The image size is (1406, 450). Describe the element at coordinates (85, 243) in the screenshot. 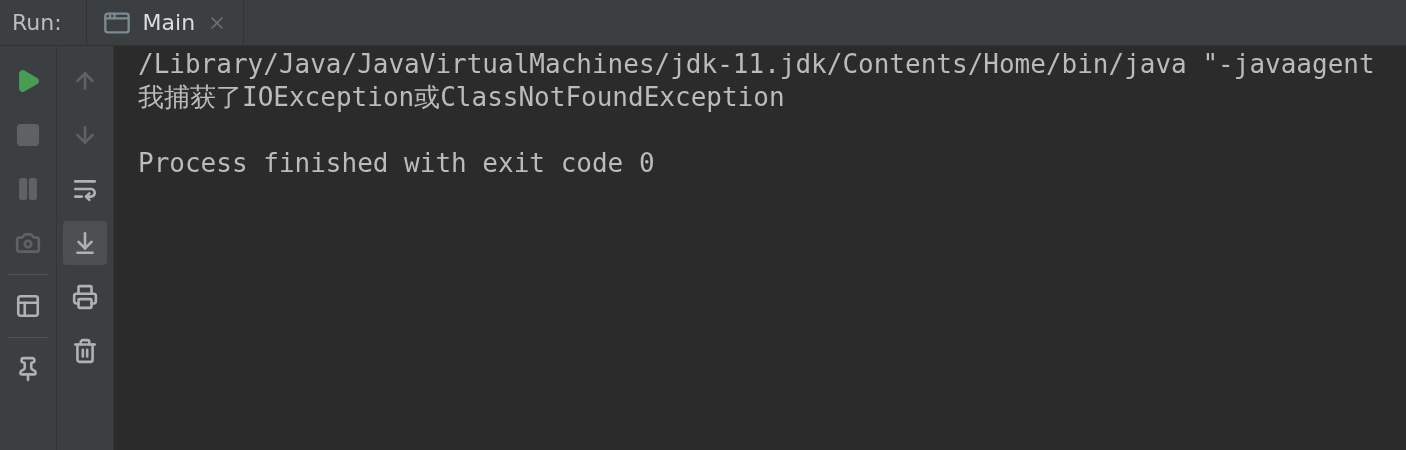

I see `scroll-to-end-button` at that location.